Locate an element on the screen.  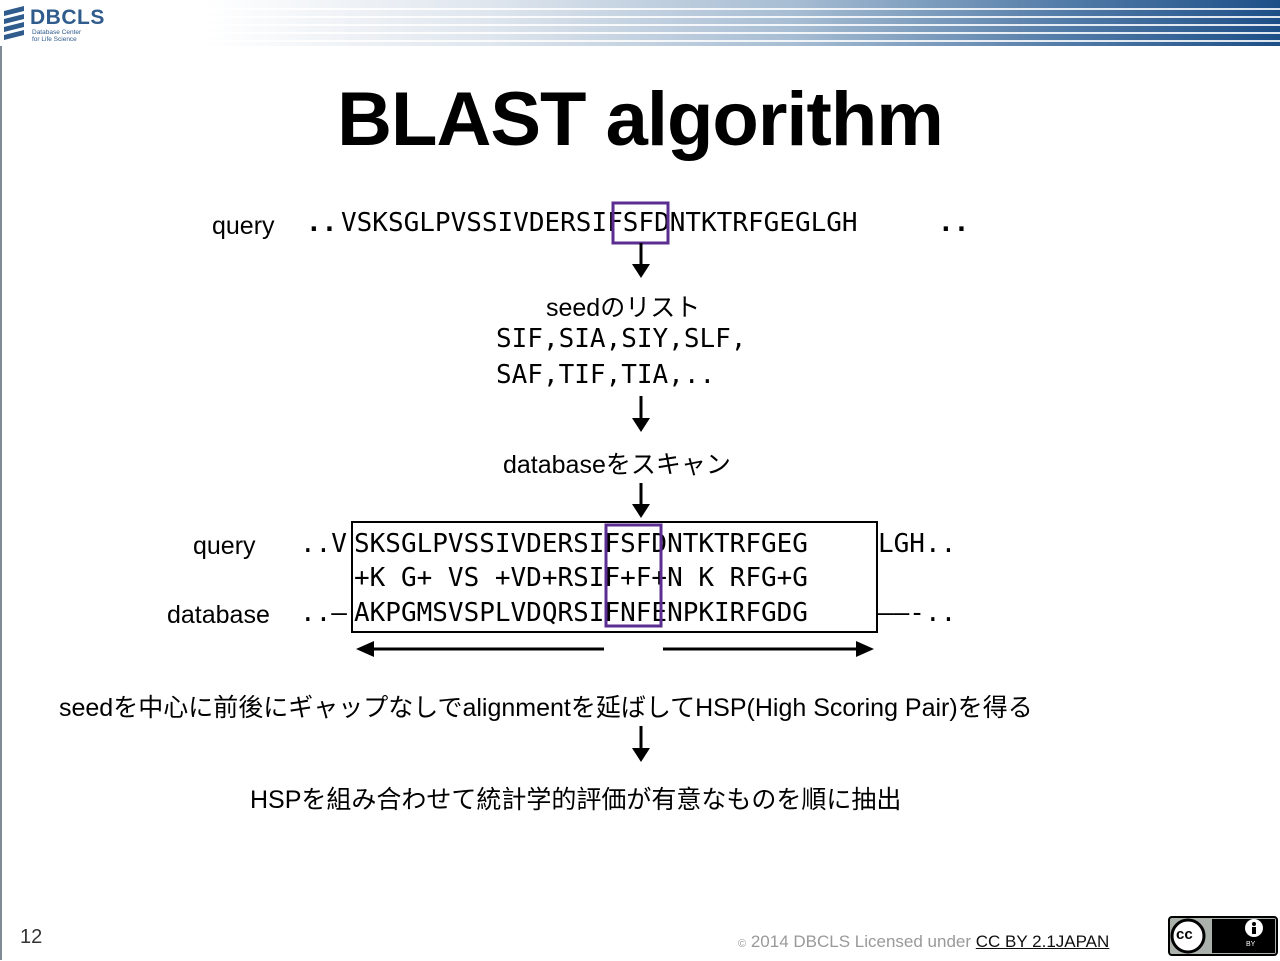
copyright-symbol: © is located at coordinates (742, 944).